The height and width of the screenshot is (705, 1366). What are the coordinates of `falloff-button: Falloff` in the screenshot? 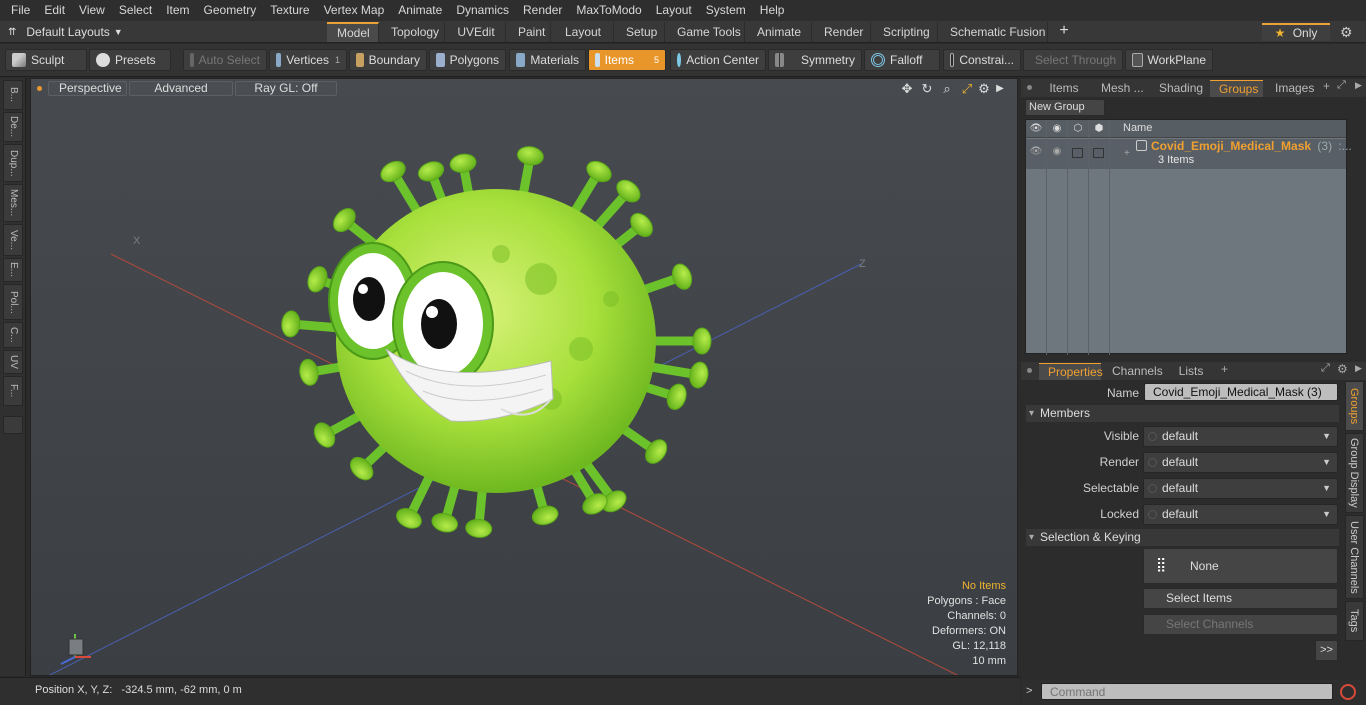 It's located at (902, 60).